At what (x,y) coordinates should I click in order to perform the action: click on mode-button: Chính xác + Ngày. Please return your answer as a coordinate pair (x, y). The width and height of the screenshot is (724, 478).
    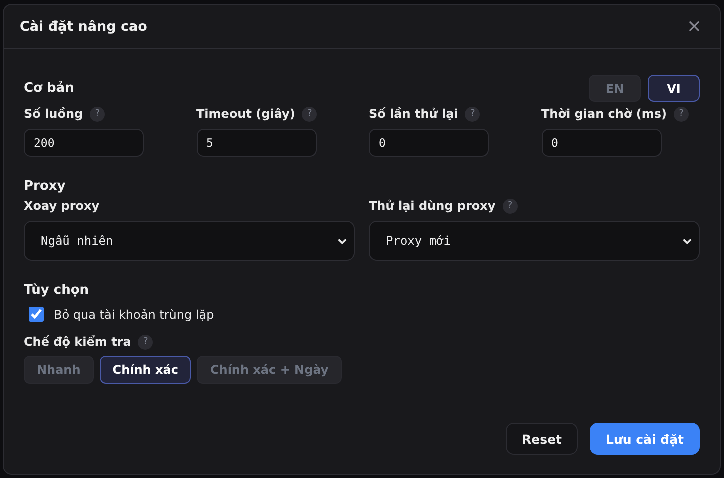
    Looking at the image, I should click on (269, 370).